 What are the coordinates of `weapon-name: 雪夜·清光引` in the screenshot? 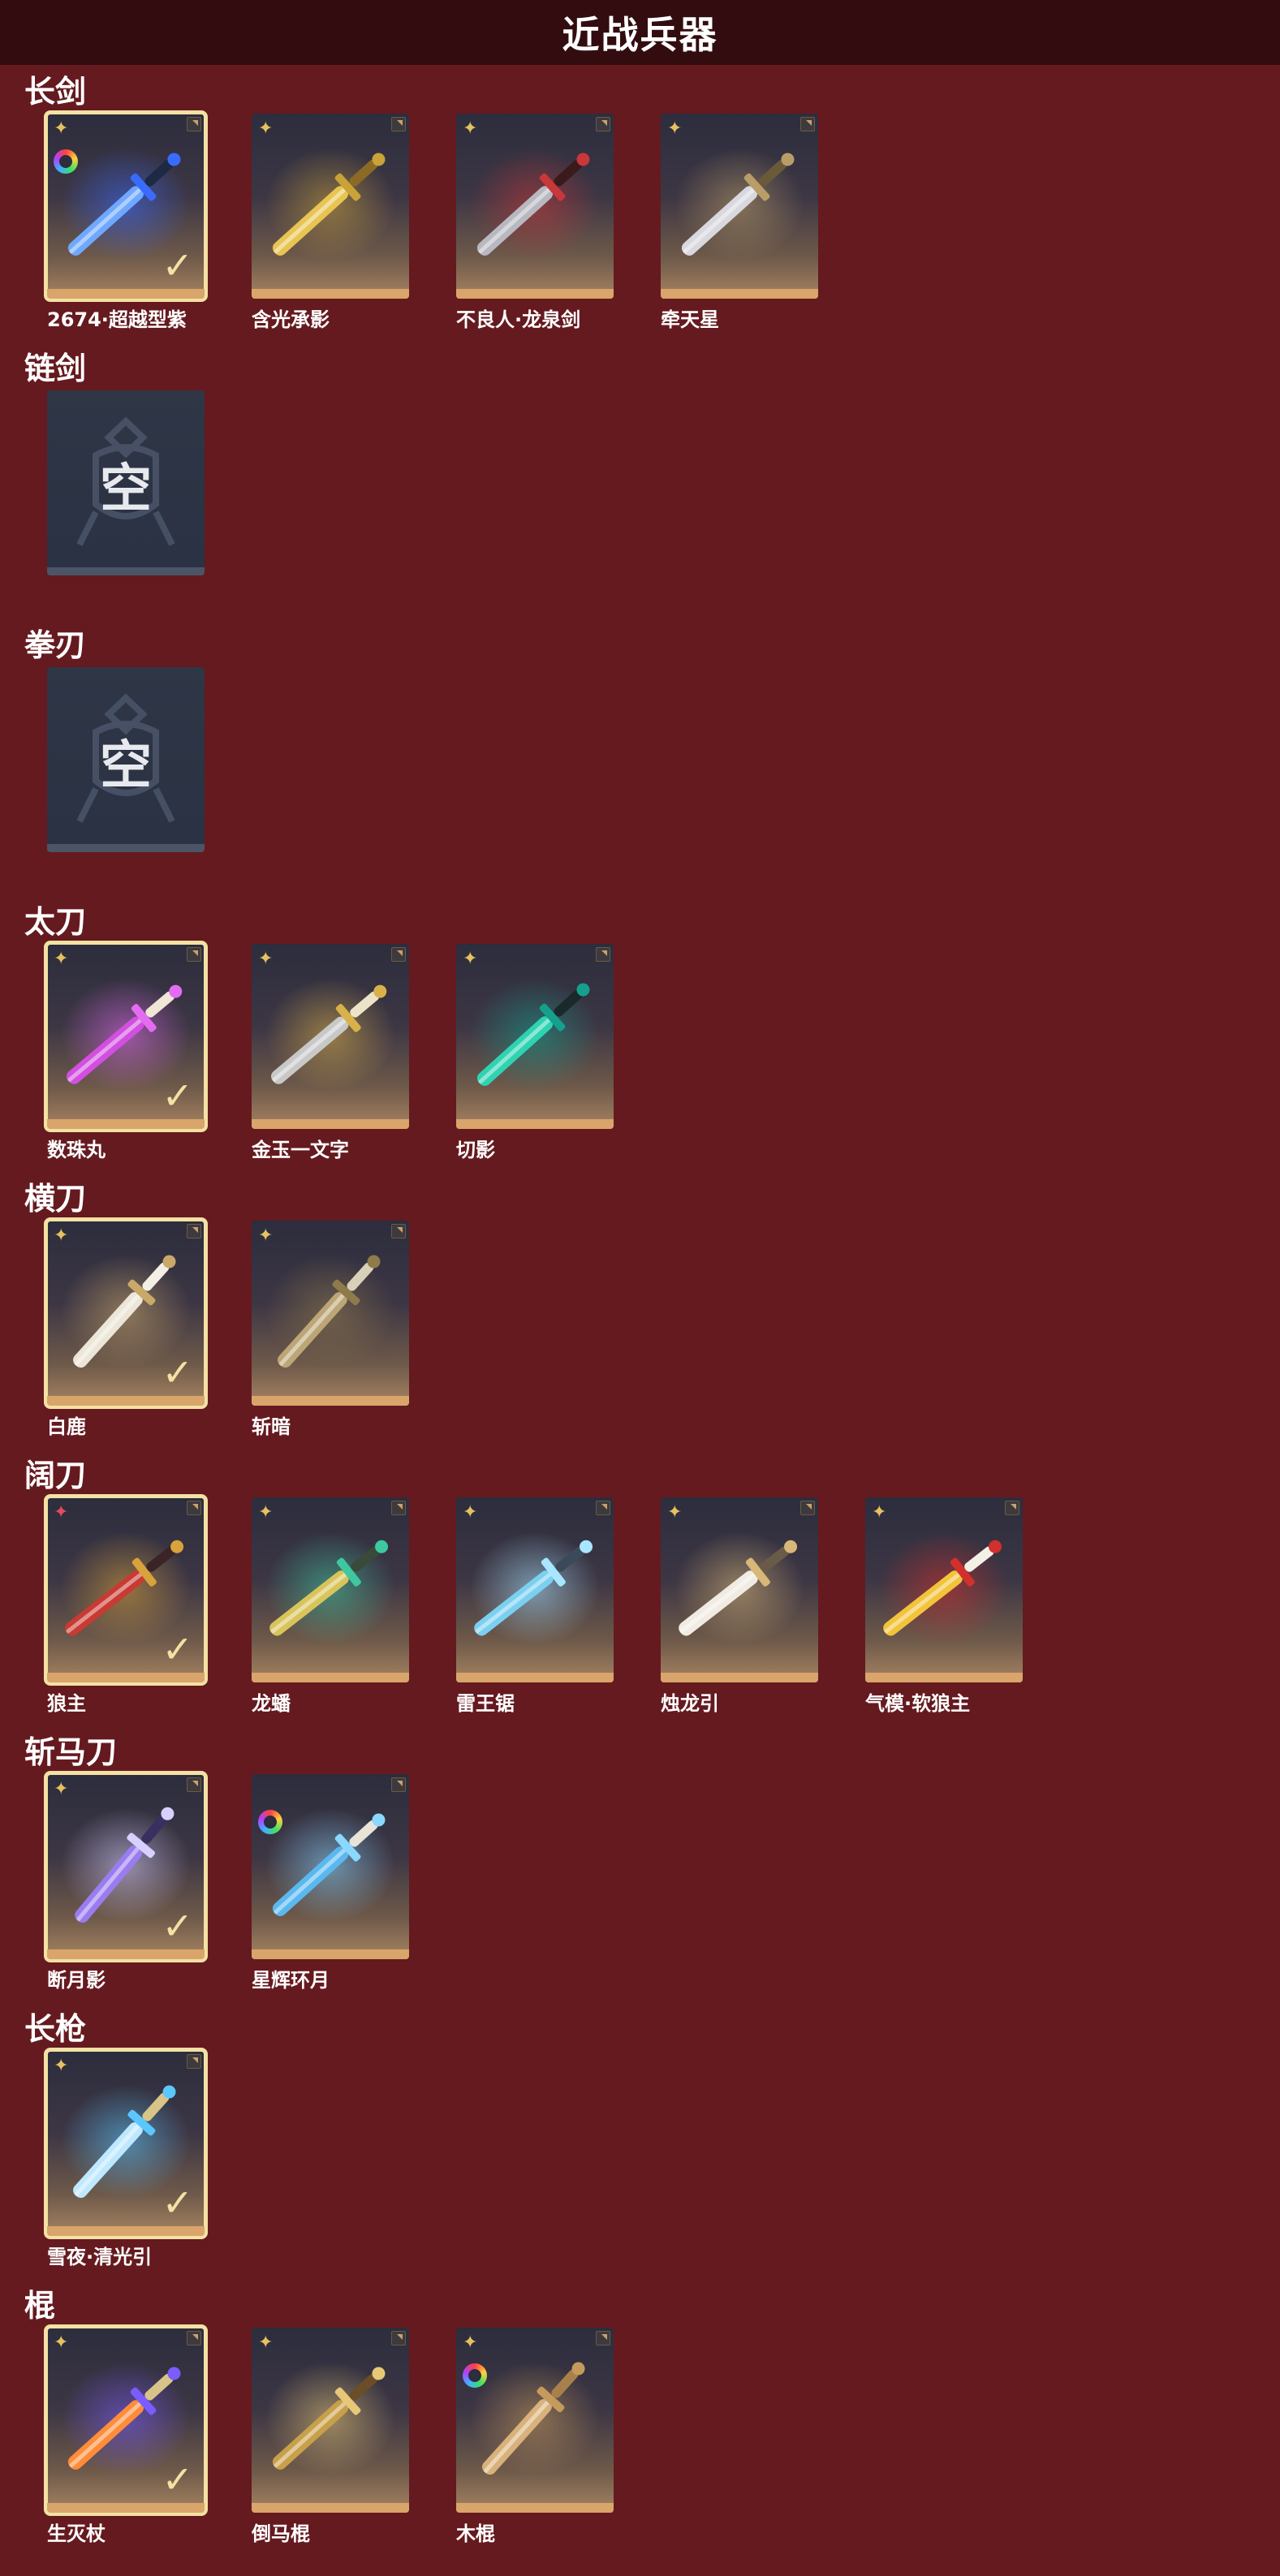 It's located at (100, 2257).